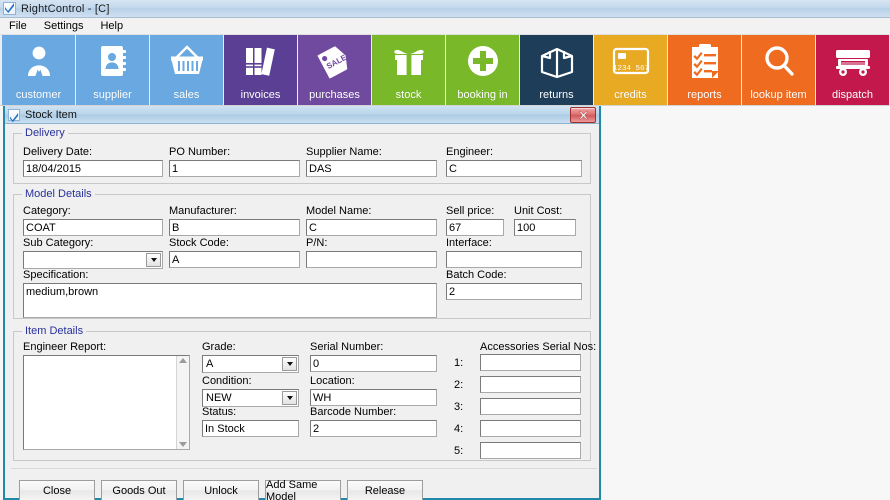  I want to click on toolbar-label: booking in, so click(482, 95).